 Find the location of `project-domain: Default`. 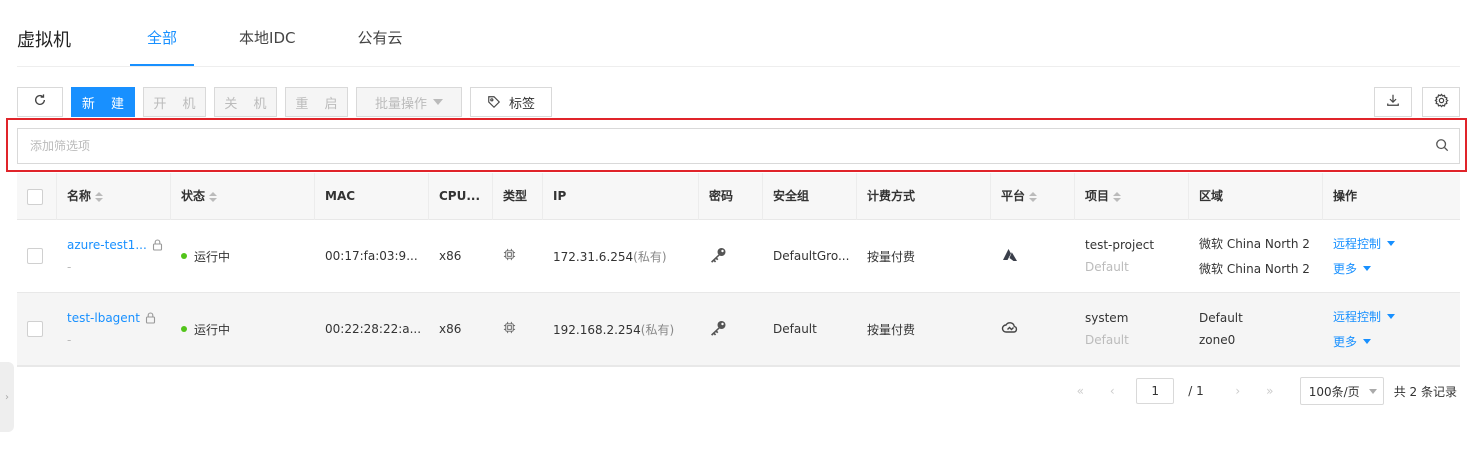

project-domain: Default is located at coordinates (1107, 267).